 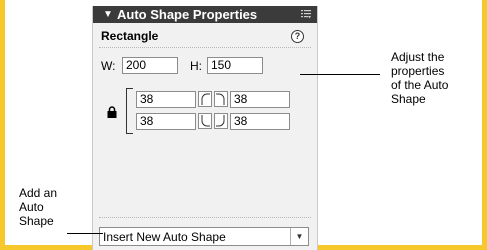 What do you see at coordinates (108, 66) in the screenshot?
I see `width-label: W:` at bounding box center [108, 66].